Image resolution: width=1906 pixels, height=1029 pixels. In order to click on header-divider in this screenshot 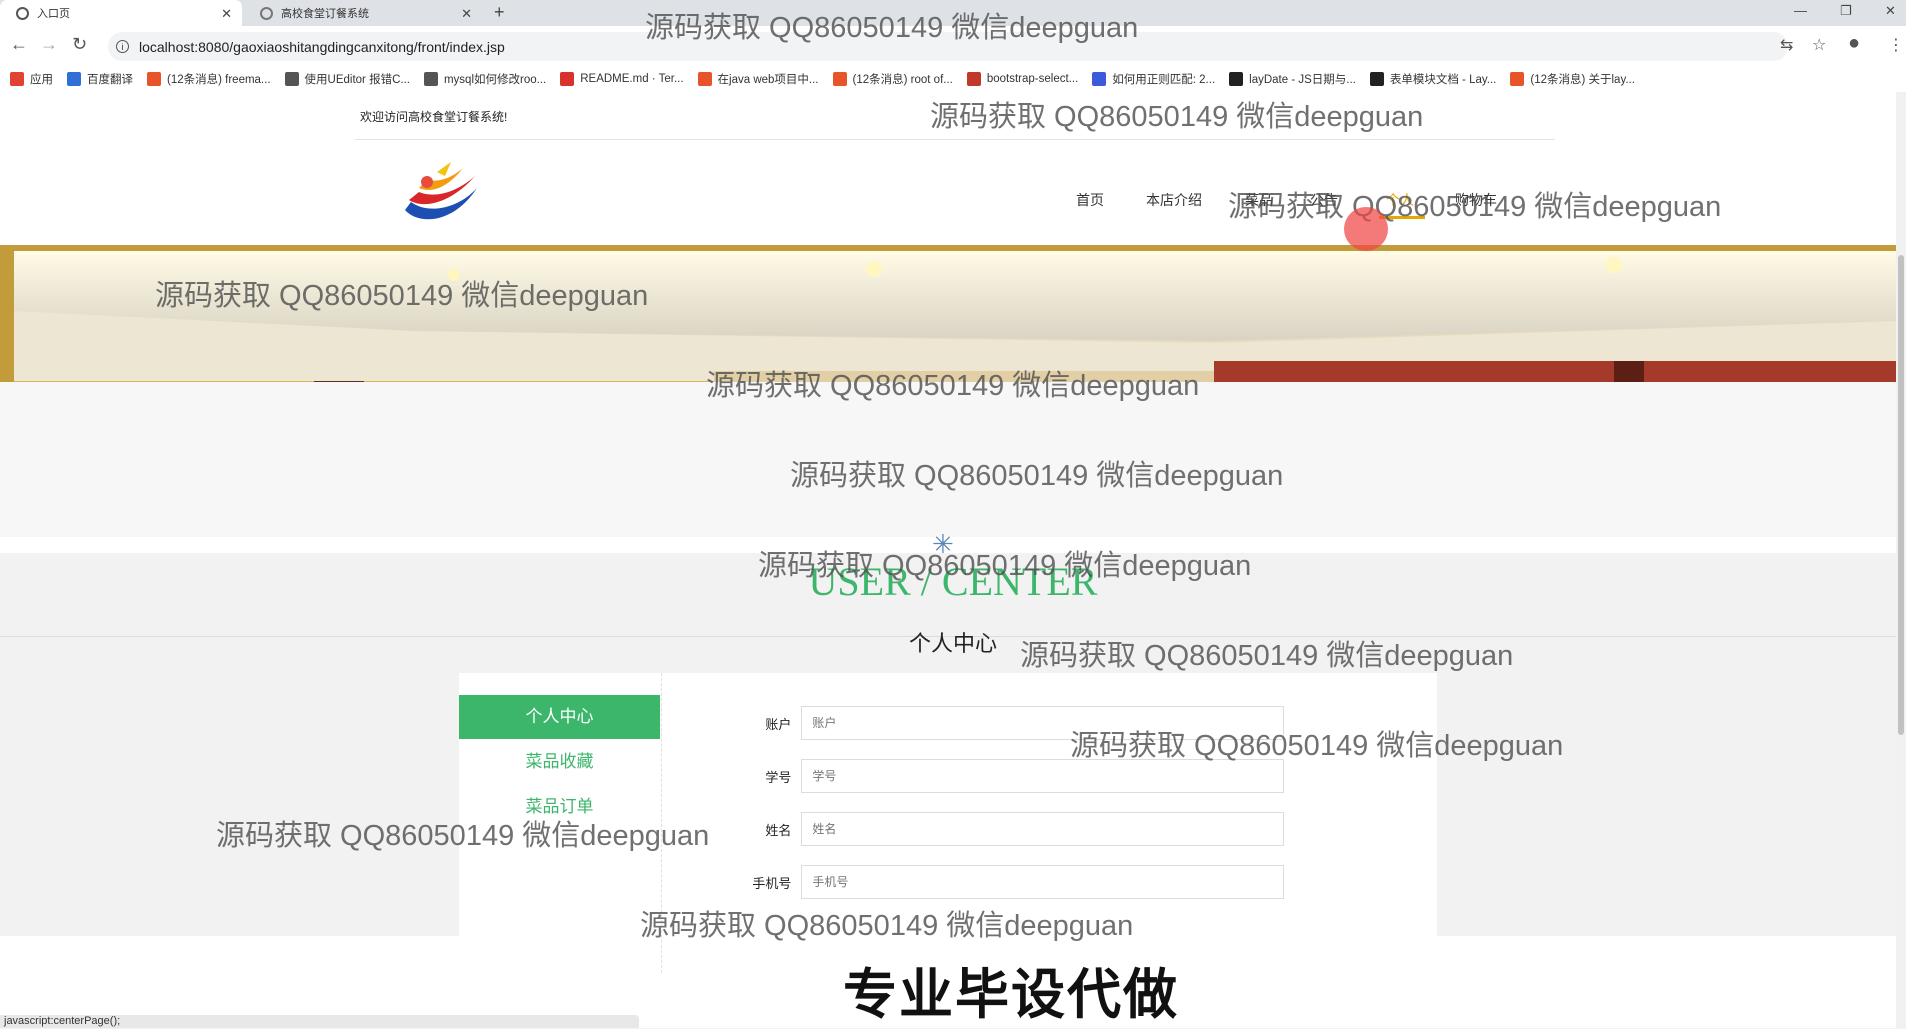, I will do `click(955, 139)`.